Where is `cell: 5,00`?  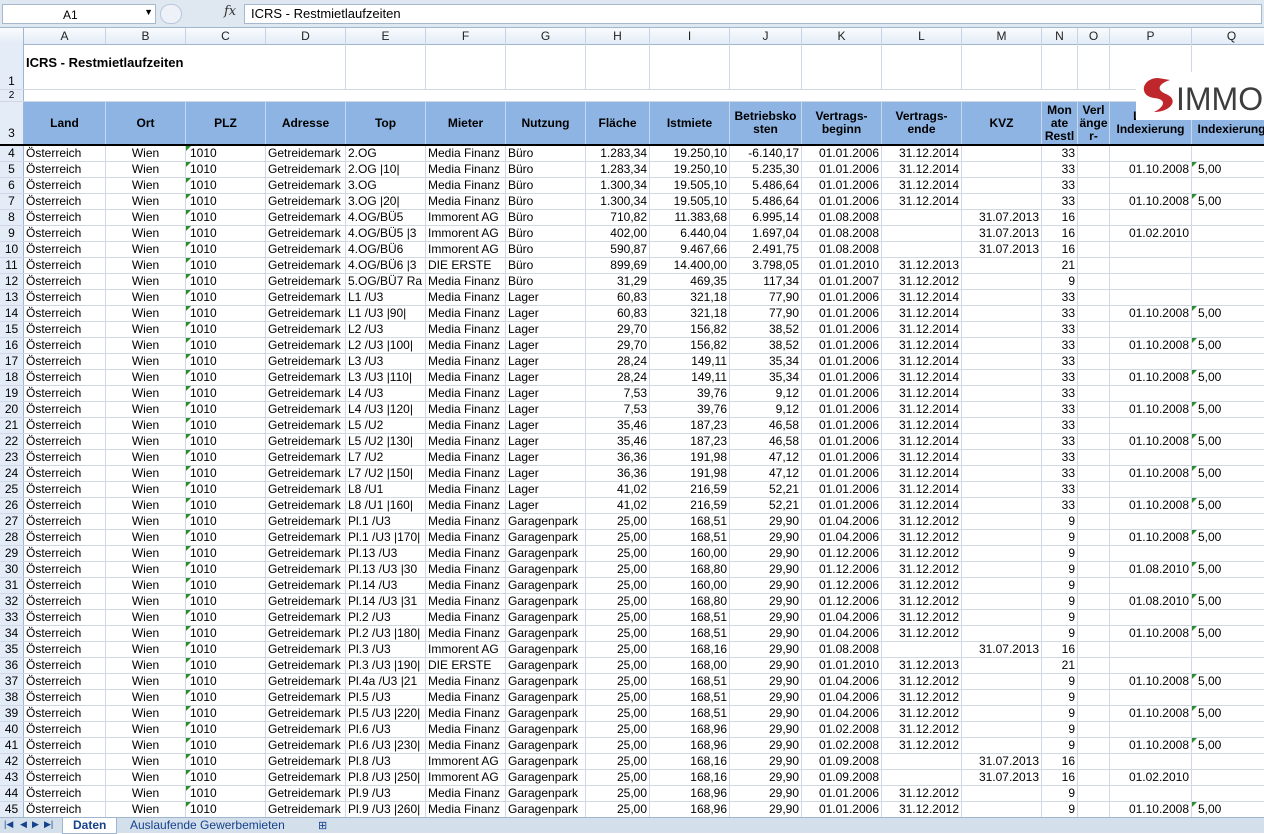
cell: 5,00 is located at coordinates (1228, 809).